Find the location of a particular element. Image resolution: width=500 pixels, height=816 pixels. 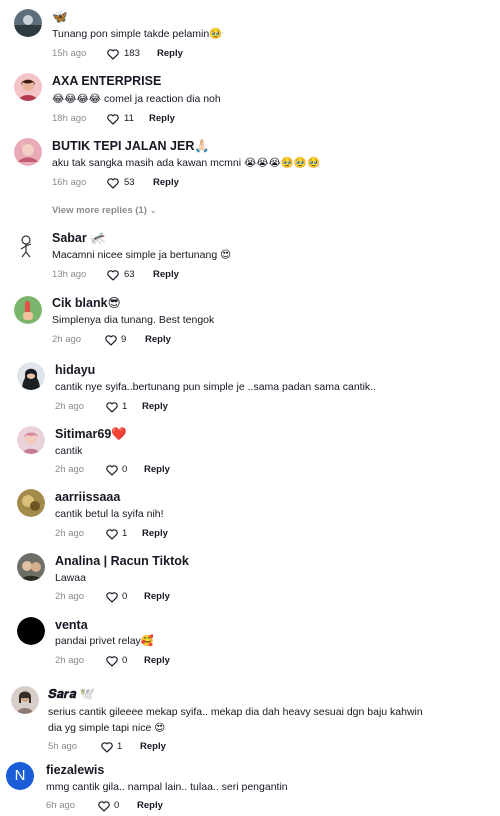

username: 🦋 is located at coordinates (60, 17).